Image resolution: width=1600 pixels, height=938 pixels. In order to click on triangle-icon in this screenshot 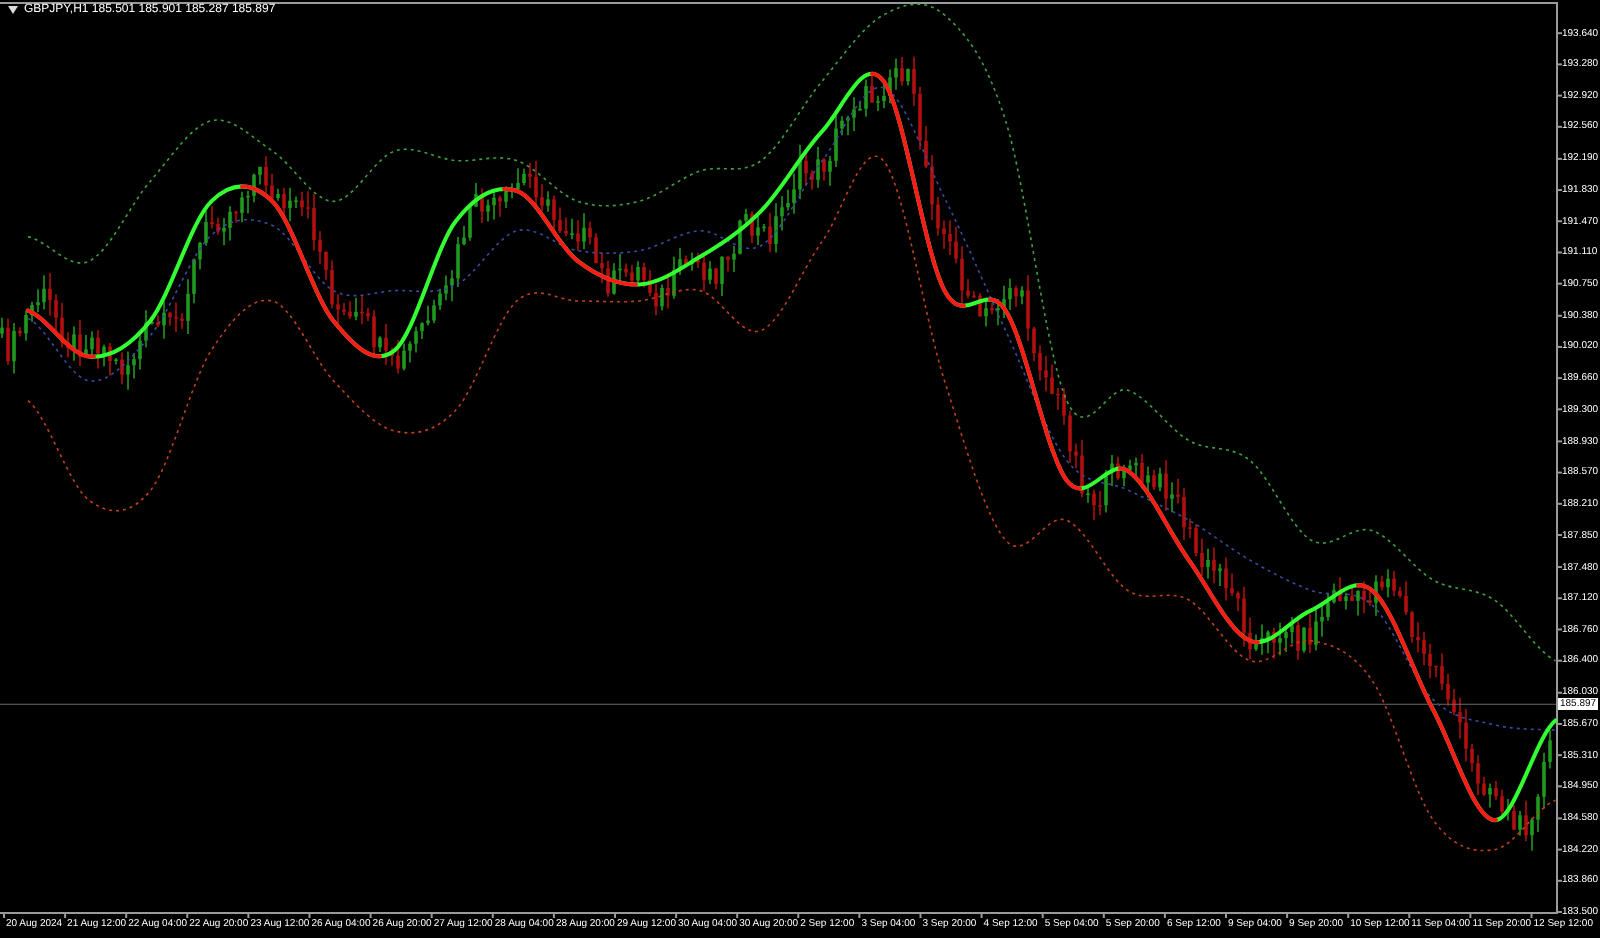, I will do `click(13, 10)`.